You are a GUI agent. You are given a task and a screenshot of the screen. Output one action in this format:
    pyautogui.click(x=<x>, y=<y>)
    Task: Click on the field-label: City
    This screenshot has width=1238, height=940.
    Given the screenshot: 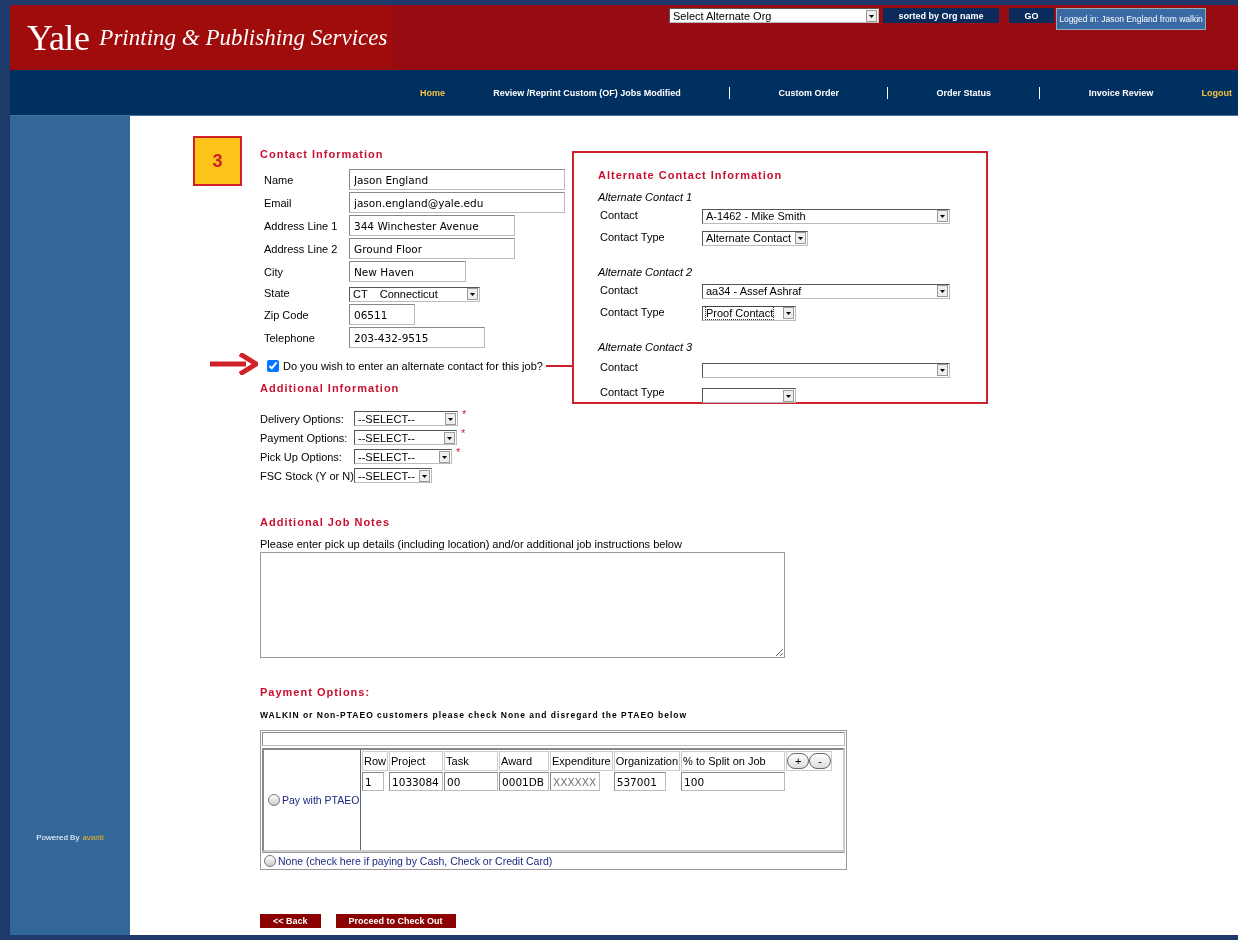 What is the action you would take?
    pyautogui.click(x=274, y=271)
    